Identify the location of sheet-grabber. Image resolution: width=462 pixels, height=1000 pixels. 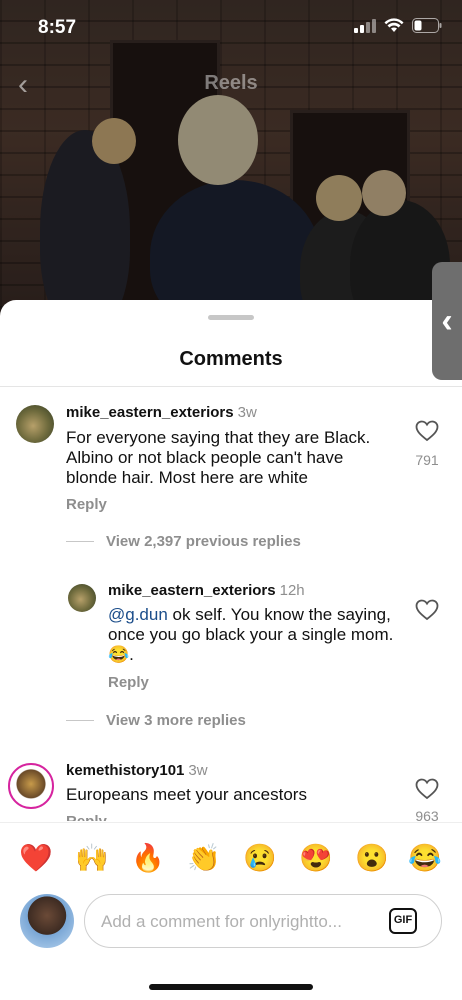
(231, 317).